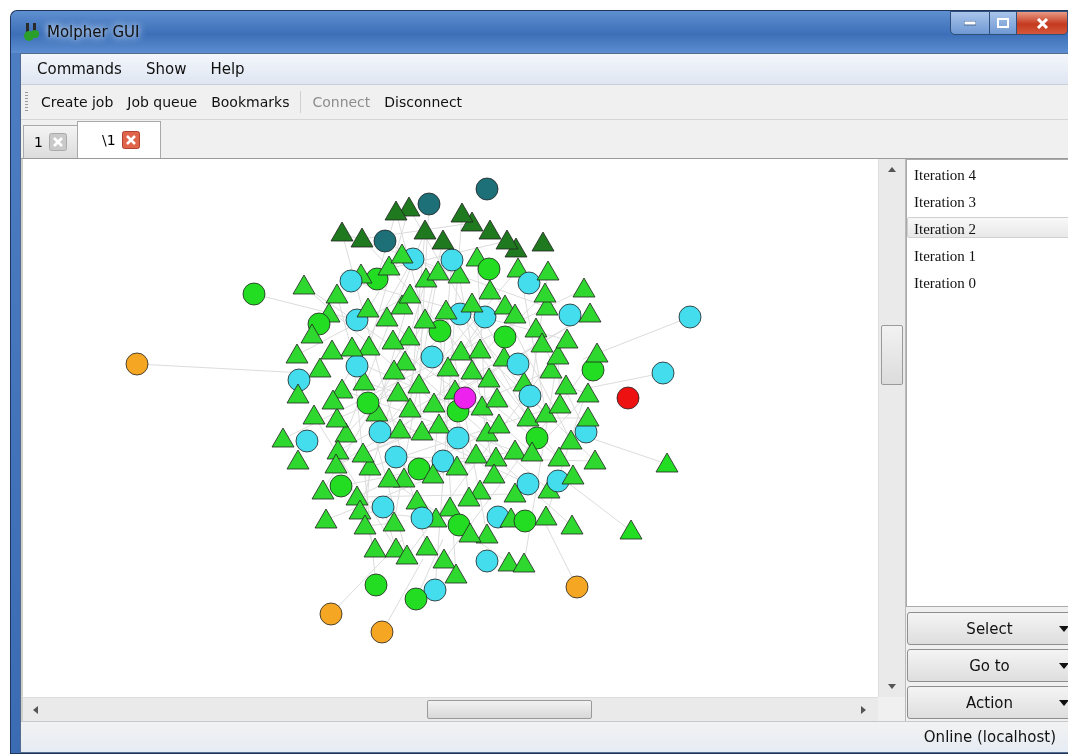 The width and height of the screenshot is (1068, 754). I want to click on close-icon, so click(1042, 23).